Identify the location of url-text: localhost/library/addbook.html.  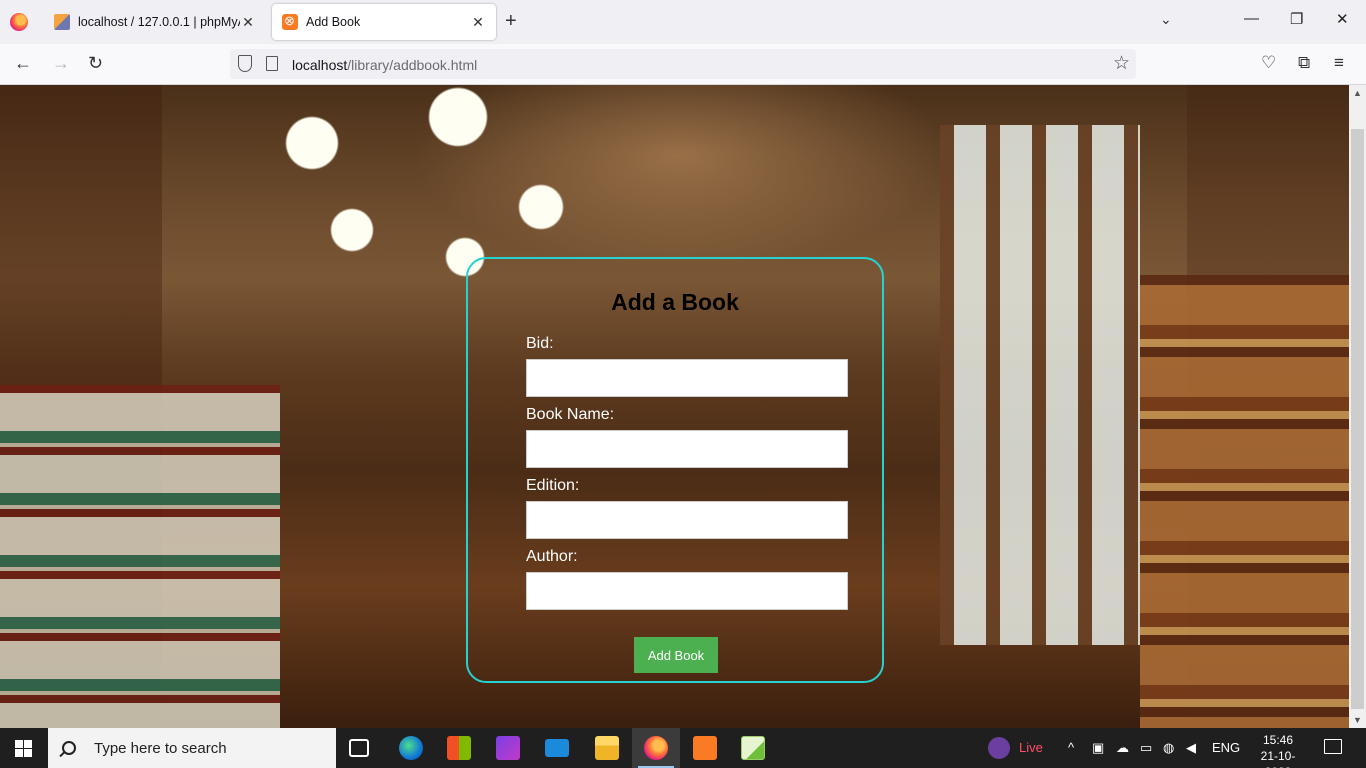
(384, 65).